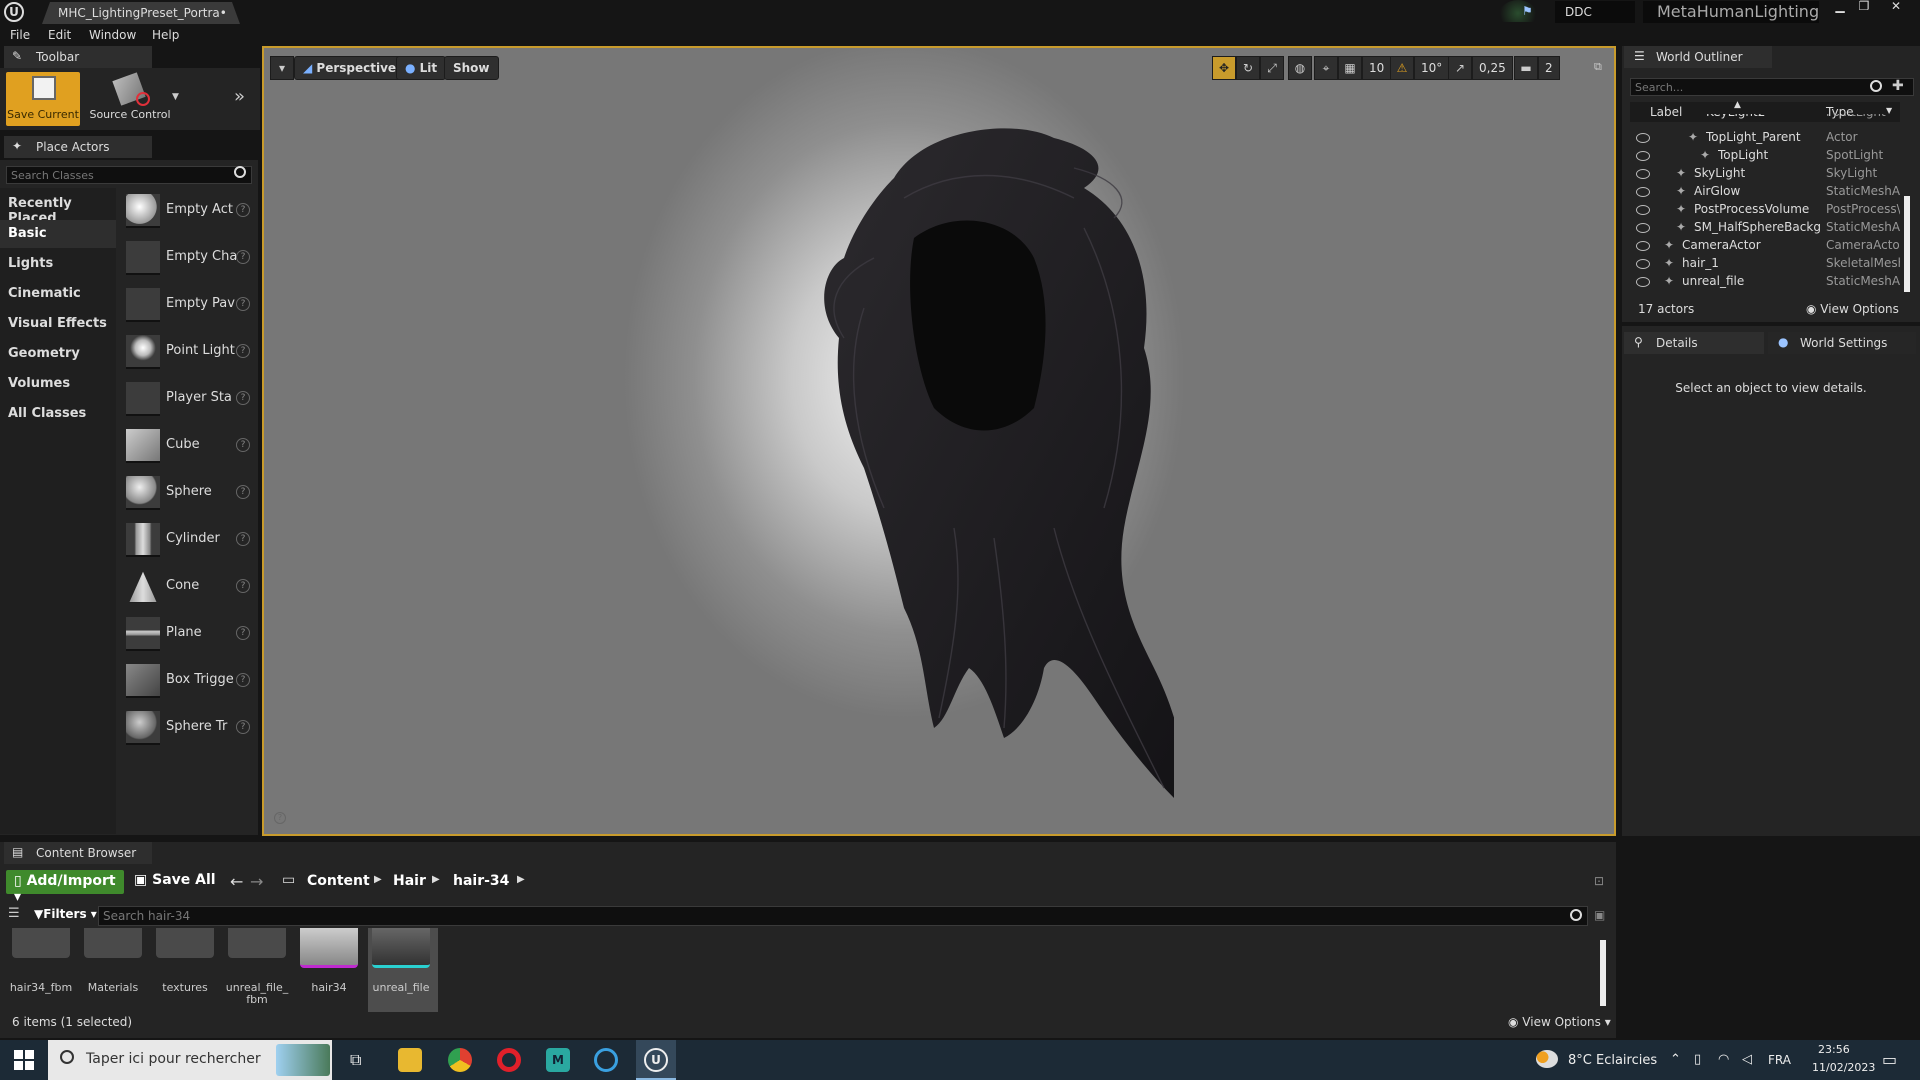  Describe the element at coordinates (1779, 1060) in the screenshot. I see `language-indicator: FRA` at that location.